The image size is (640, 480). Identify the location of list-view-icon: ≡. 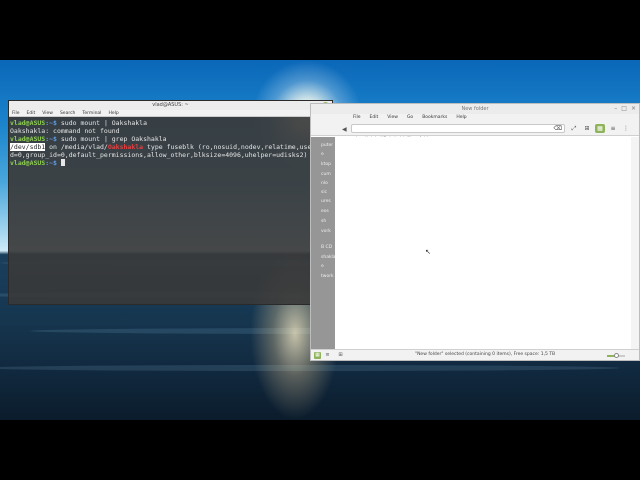
(613, 128).